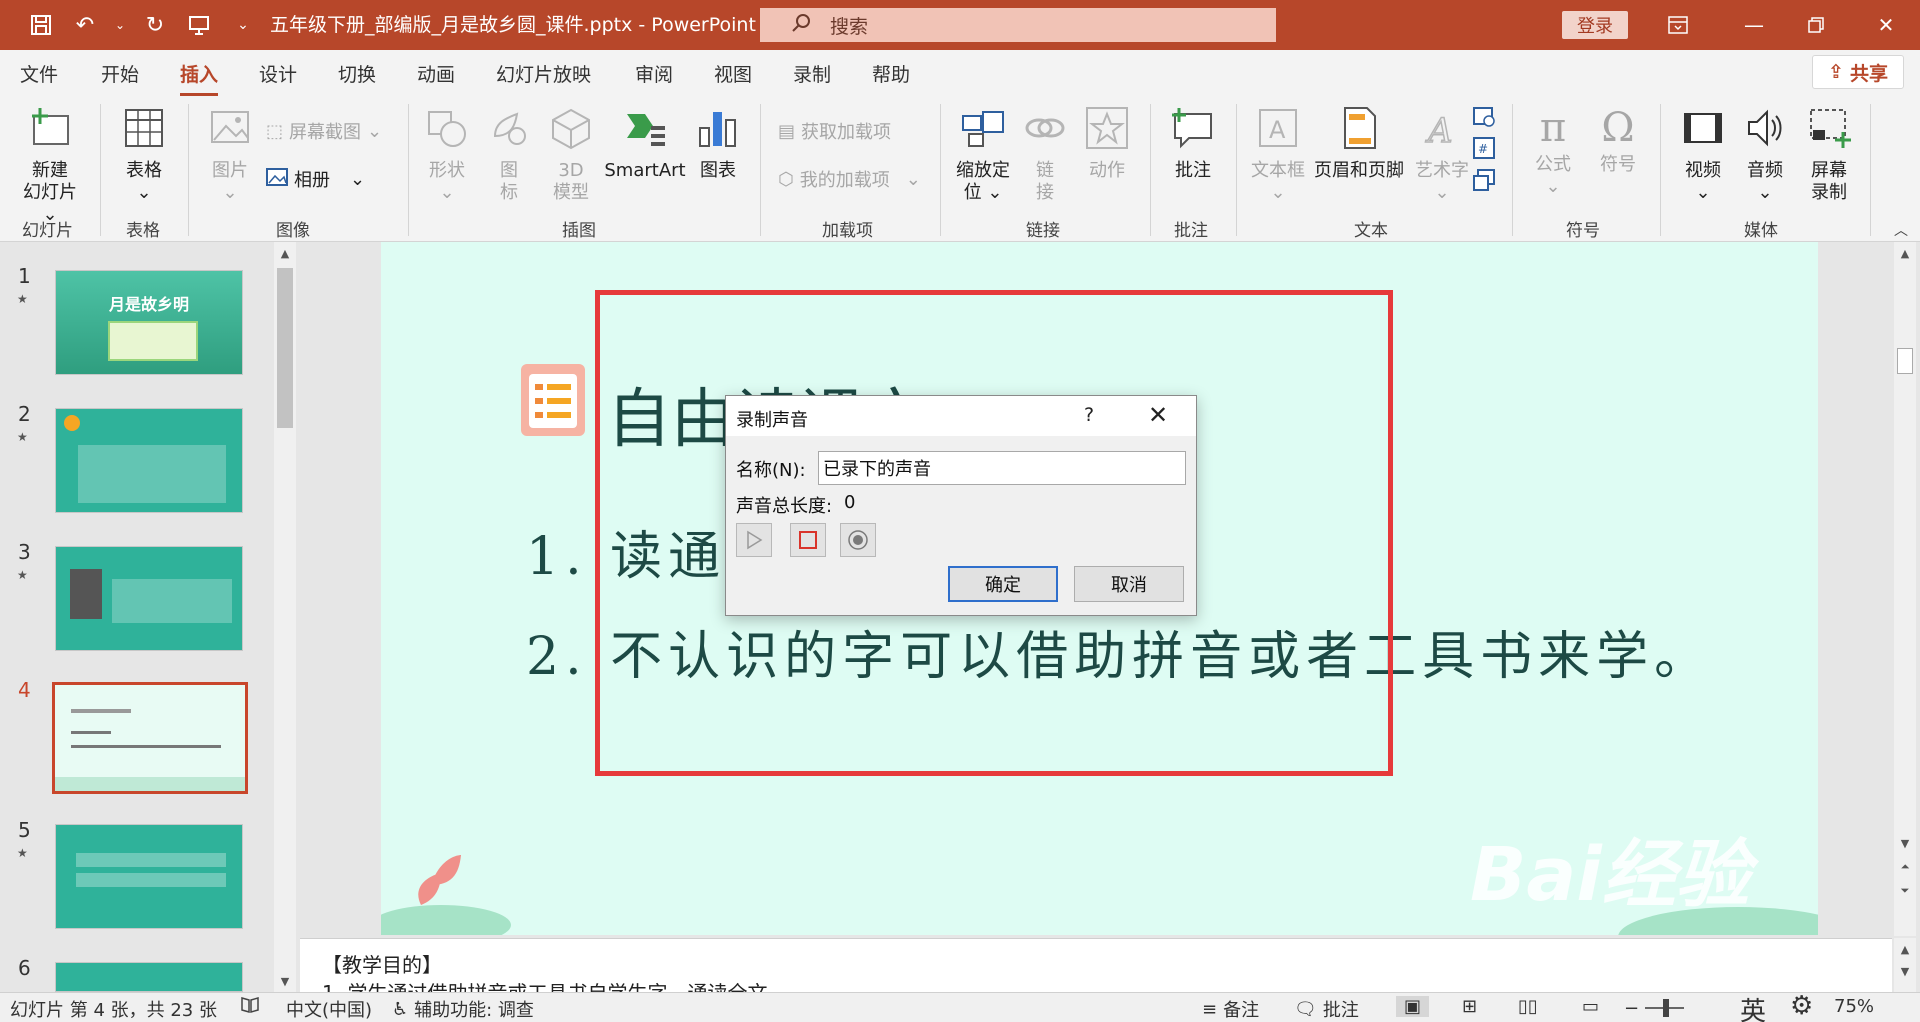 This screenshot has height=1022, width=1920. I want to click on restore-icon, so click(1816, 25).